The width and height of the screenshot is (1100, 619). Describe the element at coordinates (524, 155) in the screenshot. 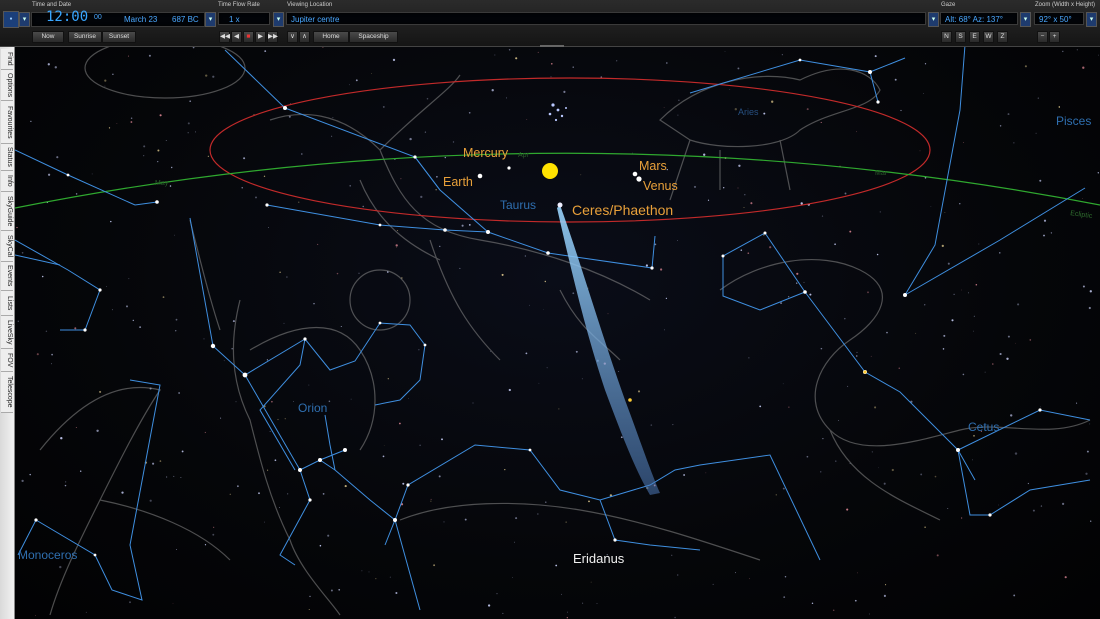

I see `month-label-apr: Apr` at that location.